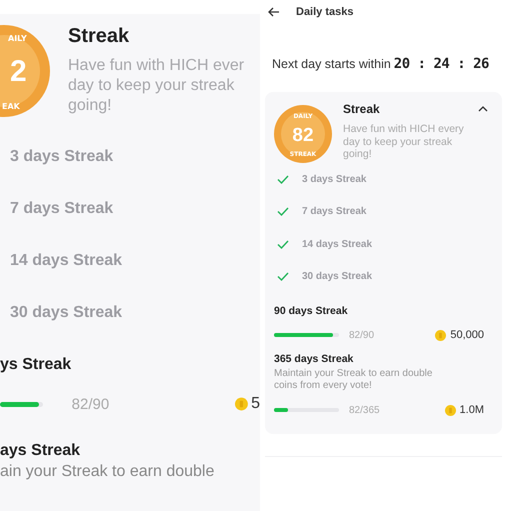 This screenshot has width=512, height=511. What do you see at coordinates (41, 451) in the screenshot?
I see `goal-title: ays Streak` at bounding box center [41, 451].